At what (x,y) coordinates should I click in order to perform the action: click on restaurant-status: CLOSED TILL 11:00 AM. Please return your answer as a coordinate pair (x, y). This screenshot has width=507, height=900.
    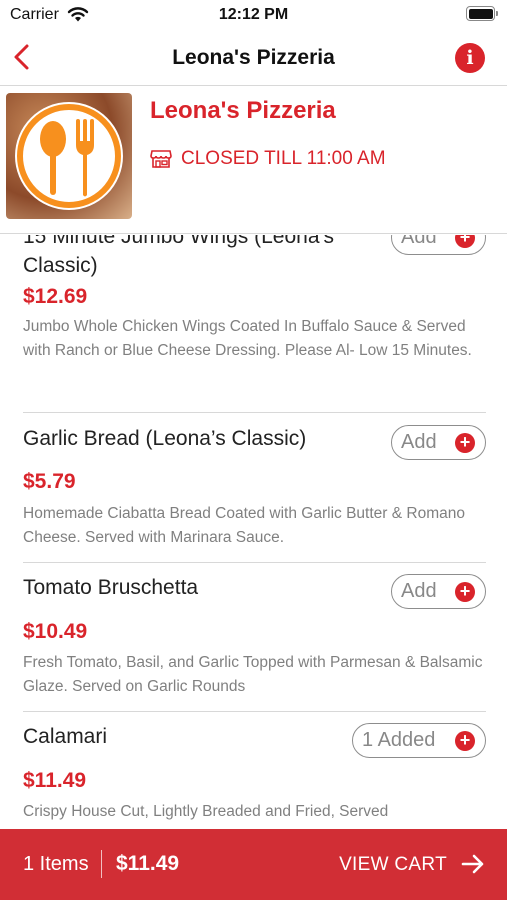
    Looking at the image, I should click on (283, 158).